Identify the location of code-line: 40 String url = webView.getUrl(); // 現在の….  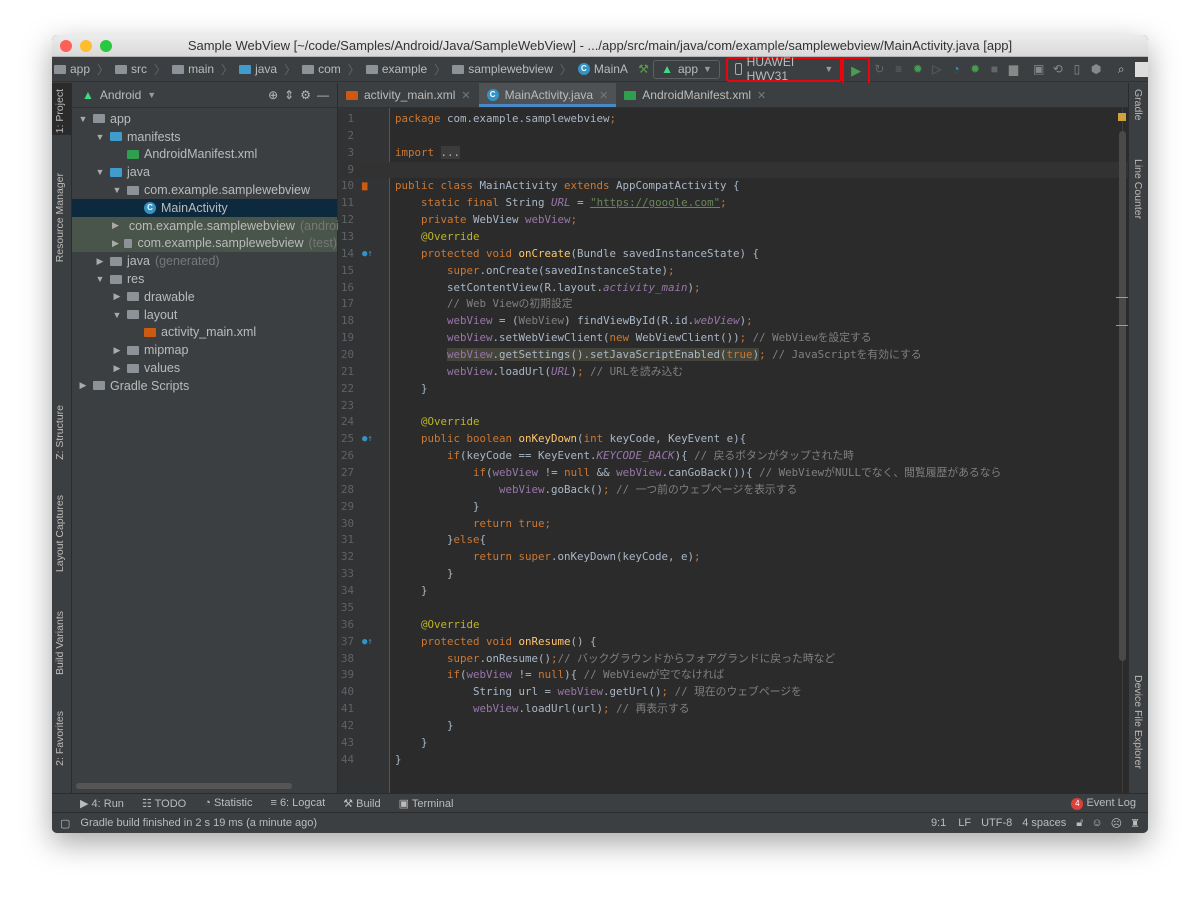
(733, 692).